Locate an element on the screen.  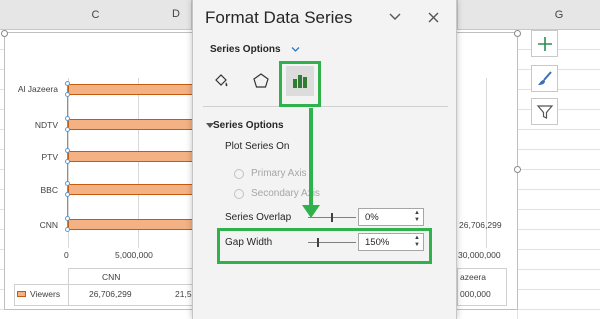
paint-bucket-icon is located at coordinates (221, 80).